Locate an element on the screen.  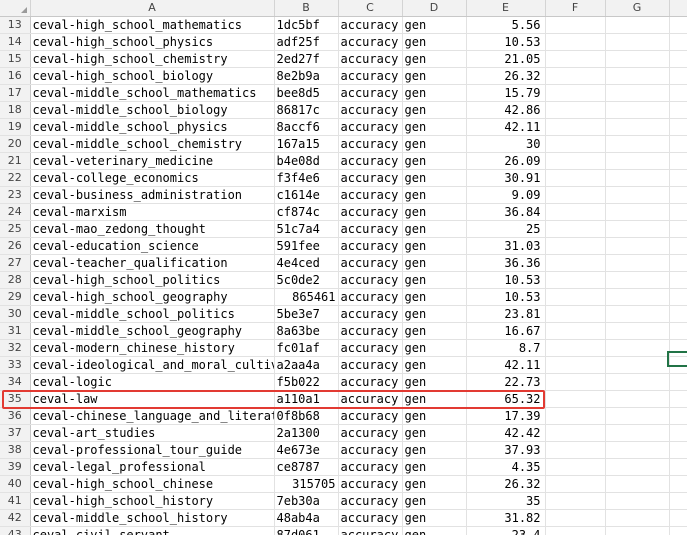
cell-dataset: ceval-middle_school_history is located at coordinates (152, 518).